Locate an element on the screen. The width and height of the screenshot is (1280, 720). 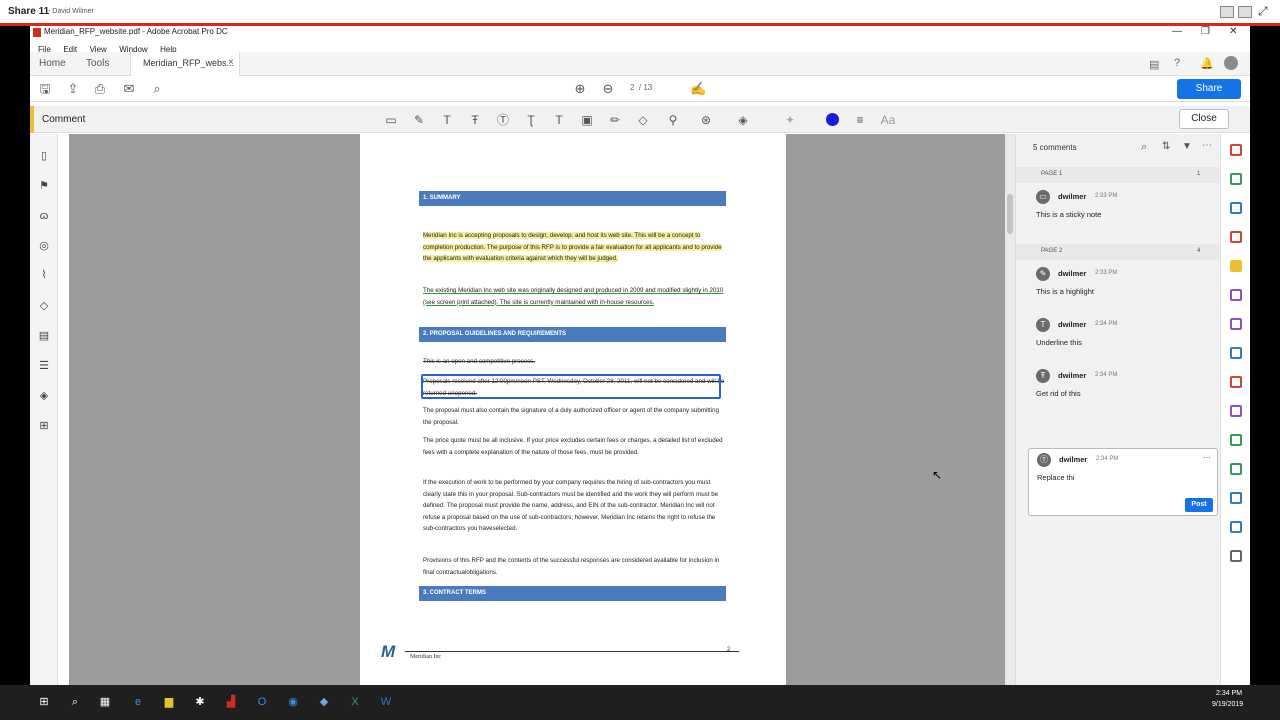
save-icon: 🖫 is located at coordinates (45, 89).